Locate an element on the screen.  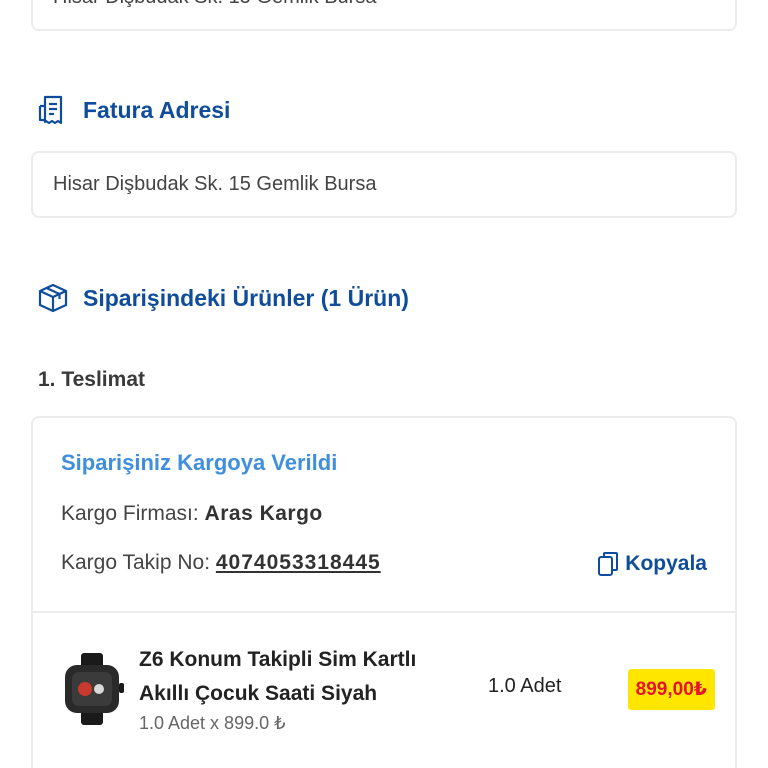
copy-tracking-button: Kopyala is located at coordinates (652, 564).